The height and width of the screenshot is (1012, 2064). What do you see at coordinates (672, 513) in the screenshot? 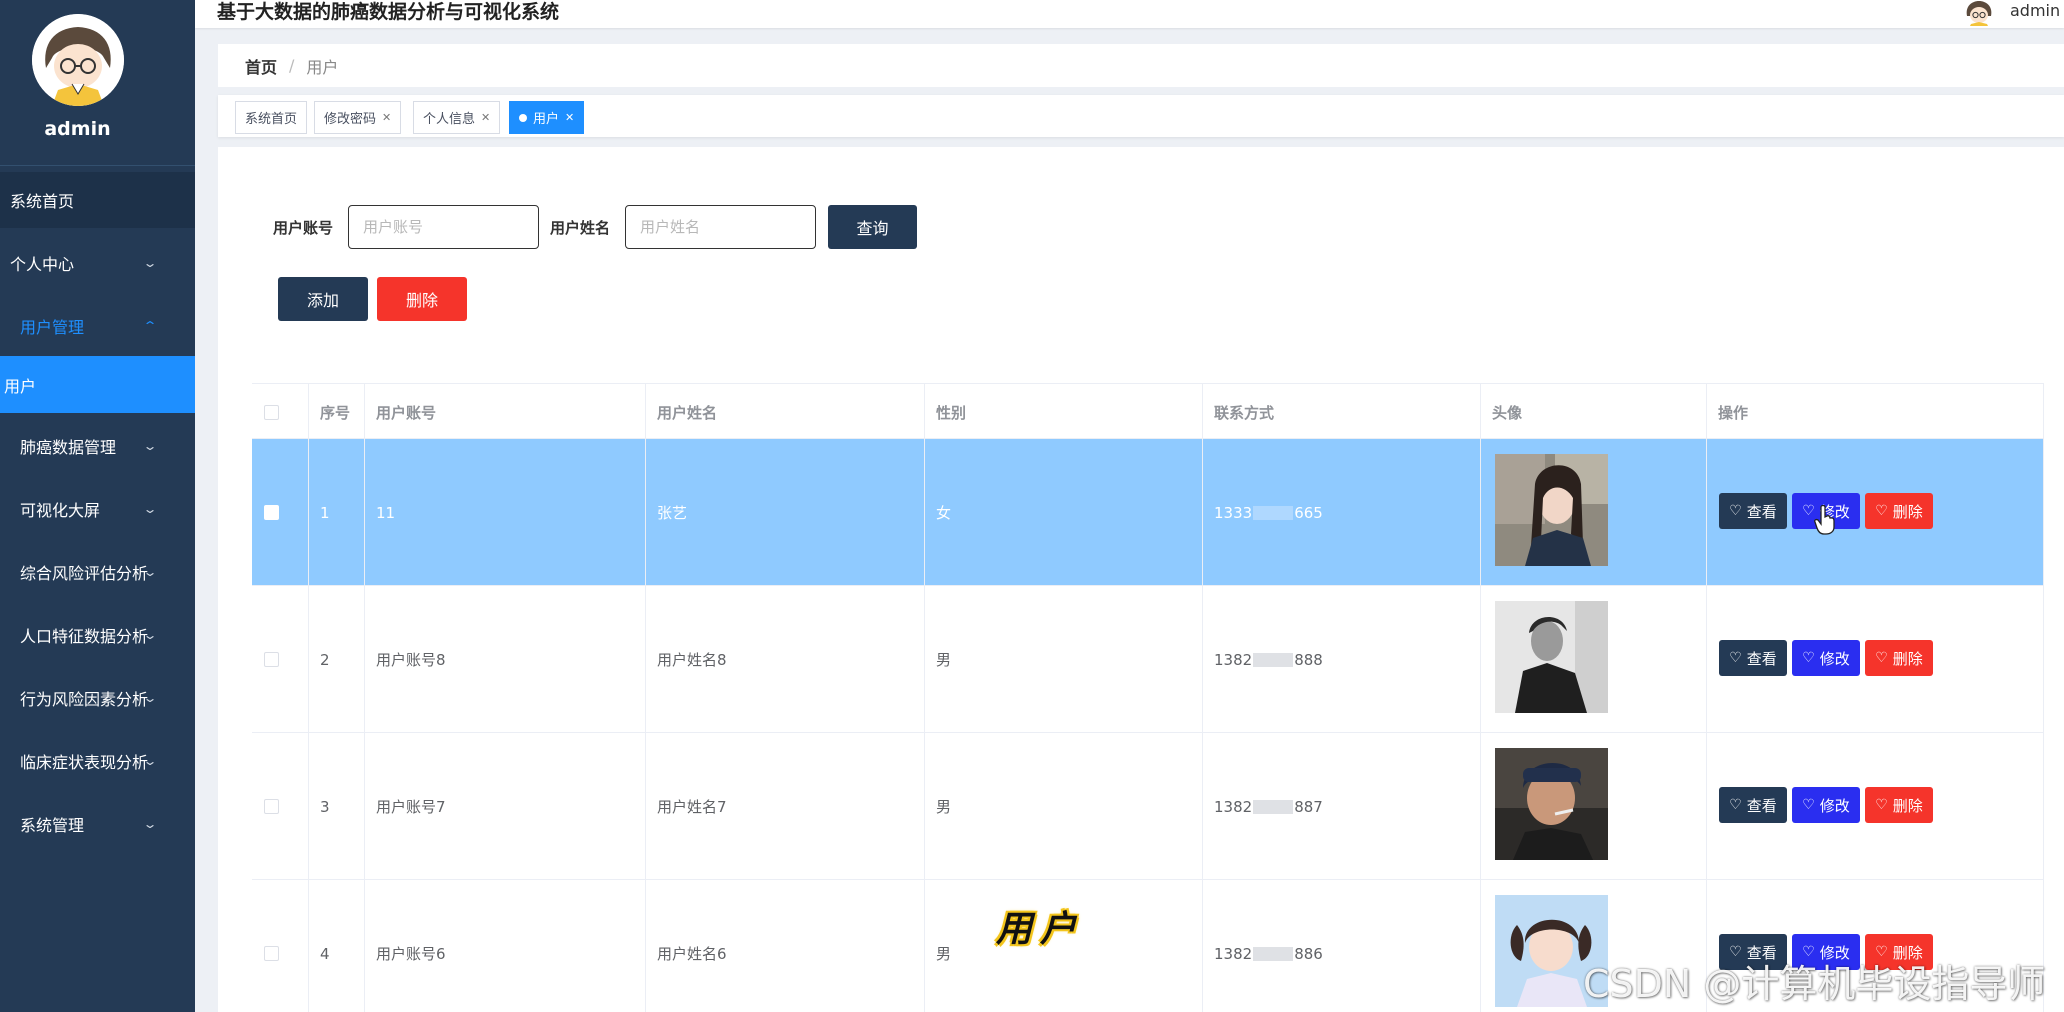
I see `row-name: 张艺` at bounding box center [672, 513].